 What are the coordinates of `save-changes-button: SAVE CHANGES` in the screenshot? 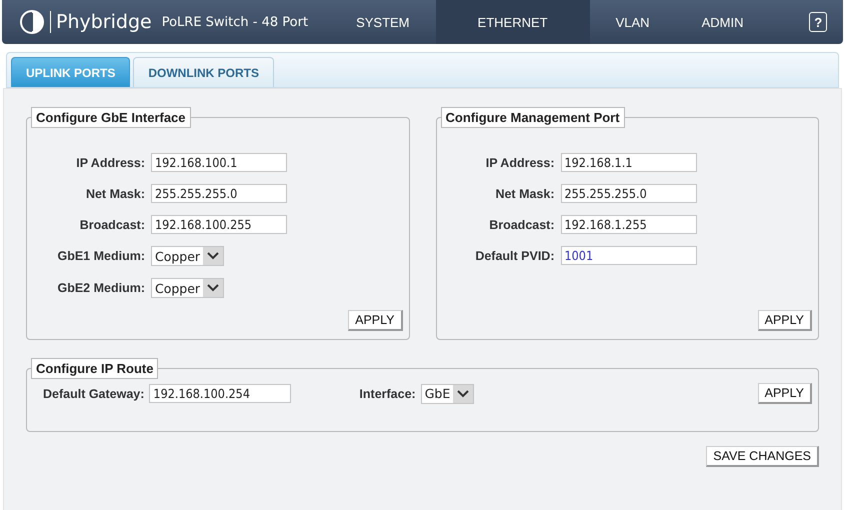 It's located at (762, 456).